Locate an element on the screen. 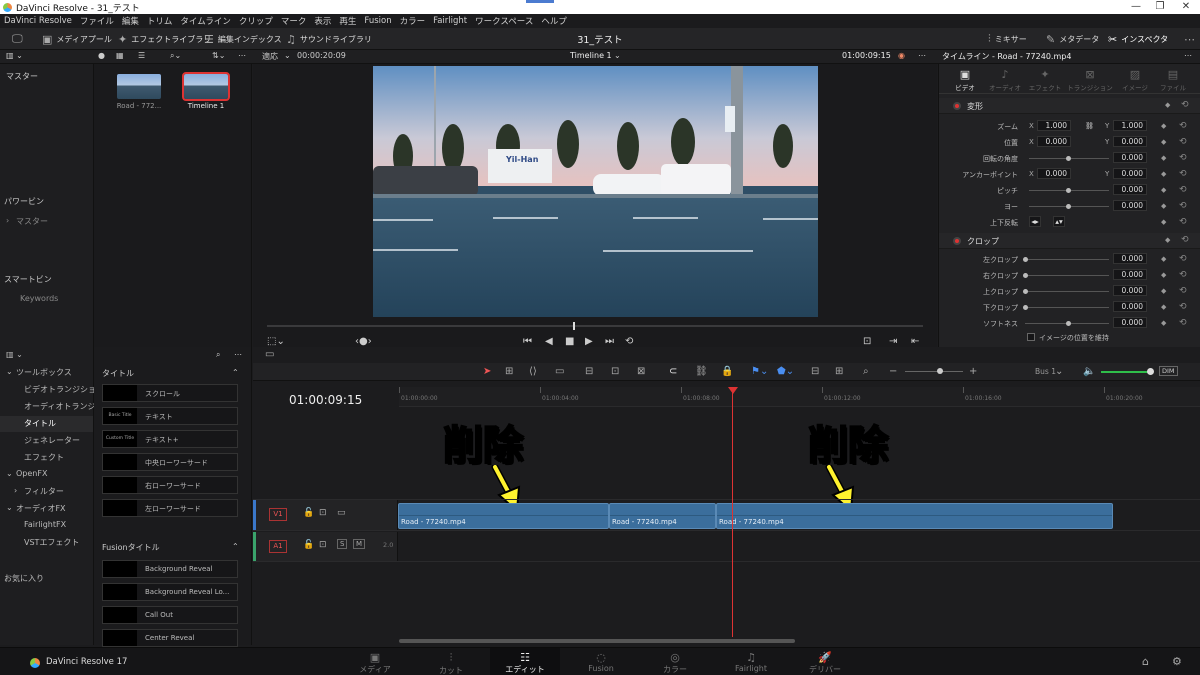  audio-bus-select: Bus 1 is located at coordinates (1045, 371).